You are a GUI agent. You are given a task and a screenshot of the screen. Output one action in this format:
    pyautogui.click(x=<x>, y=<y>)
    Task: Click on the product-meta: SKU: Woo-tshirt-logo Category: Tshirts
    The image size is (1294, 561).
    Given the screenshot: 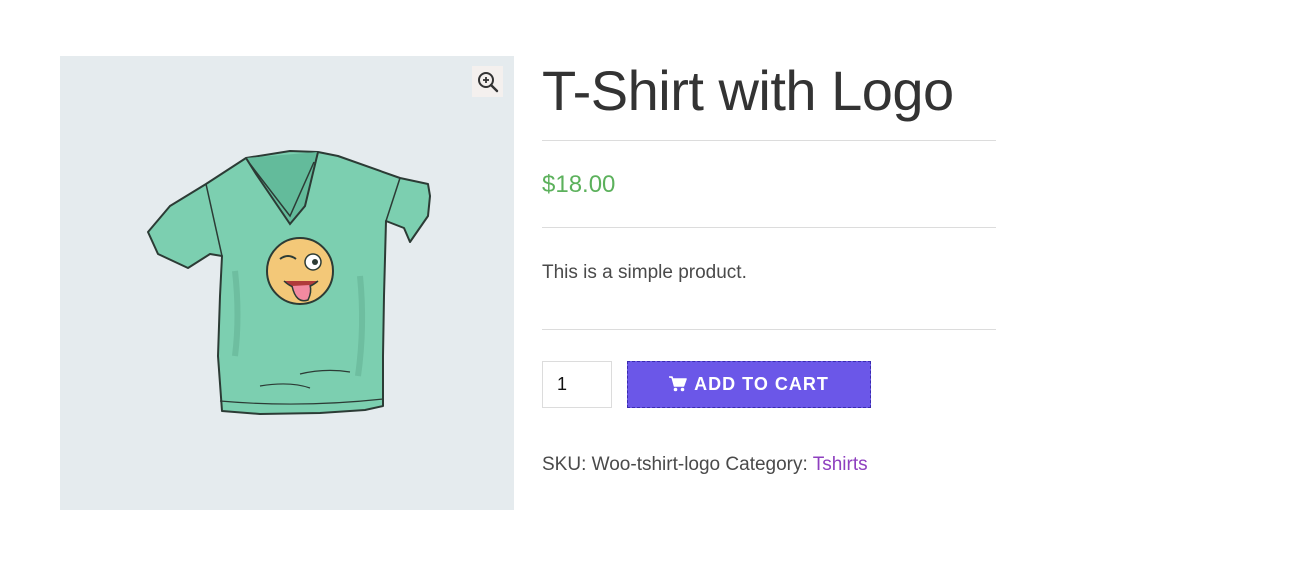 What is the action you would take?
    pyautogui.click(x=769, y=442)
    